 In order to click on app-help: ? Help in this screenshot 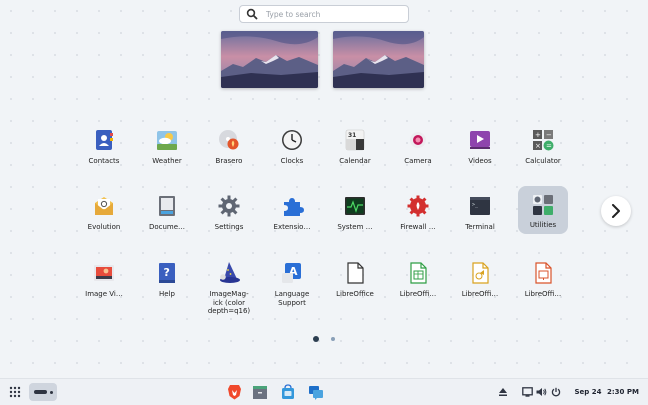, I will do `click(167, 288)`.